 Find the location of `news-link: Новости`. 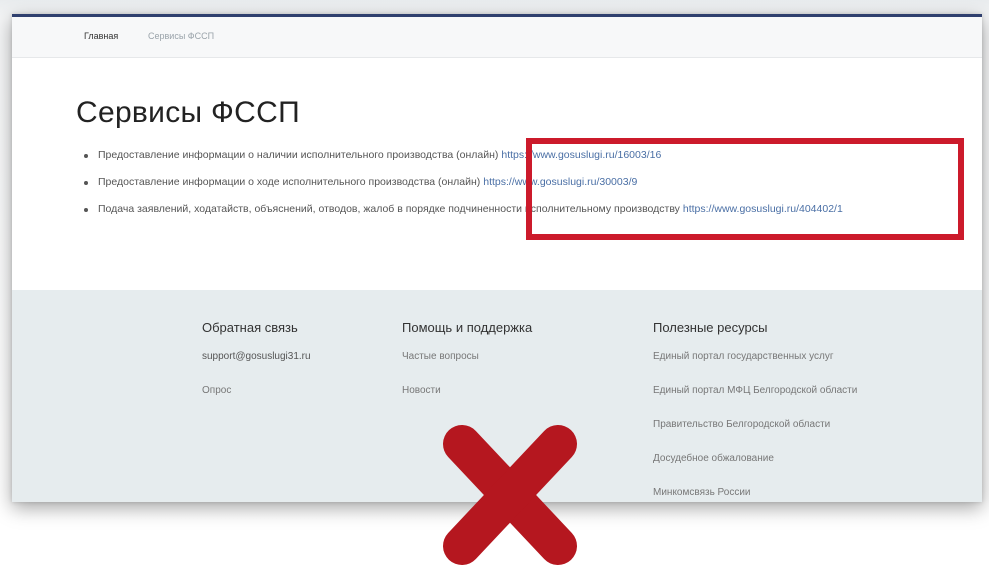

news-link: Новости is located at coordinates (467, 402).